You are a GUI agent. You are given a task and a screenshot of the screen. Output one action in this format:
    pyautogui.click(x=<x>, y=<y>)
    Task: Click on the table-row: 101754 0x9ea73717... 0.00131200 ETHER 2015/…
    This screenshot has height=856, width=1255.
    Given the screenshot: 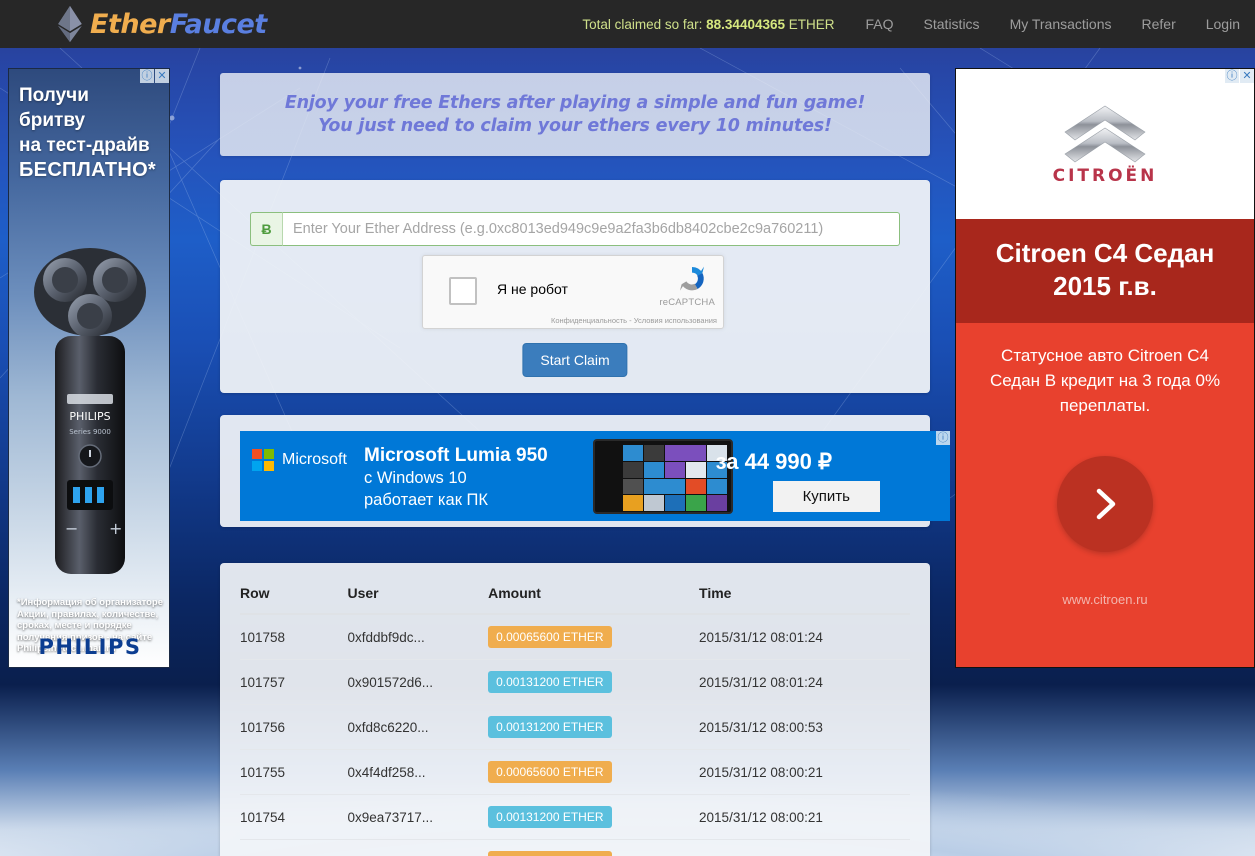 What is the action you would take?
    pyautogui.click(x=575, y=817)
    